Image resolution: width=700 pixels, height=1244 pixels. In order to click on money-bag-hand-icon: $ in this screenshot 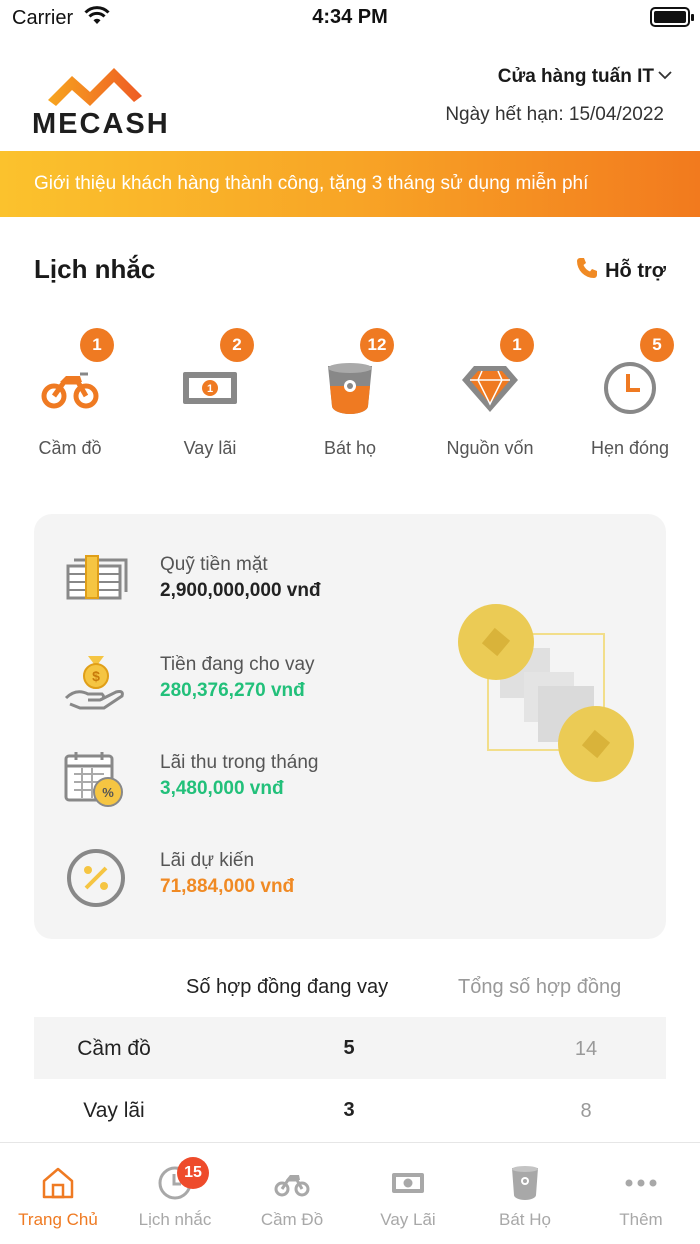, I will do `click(94, 683)`.